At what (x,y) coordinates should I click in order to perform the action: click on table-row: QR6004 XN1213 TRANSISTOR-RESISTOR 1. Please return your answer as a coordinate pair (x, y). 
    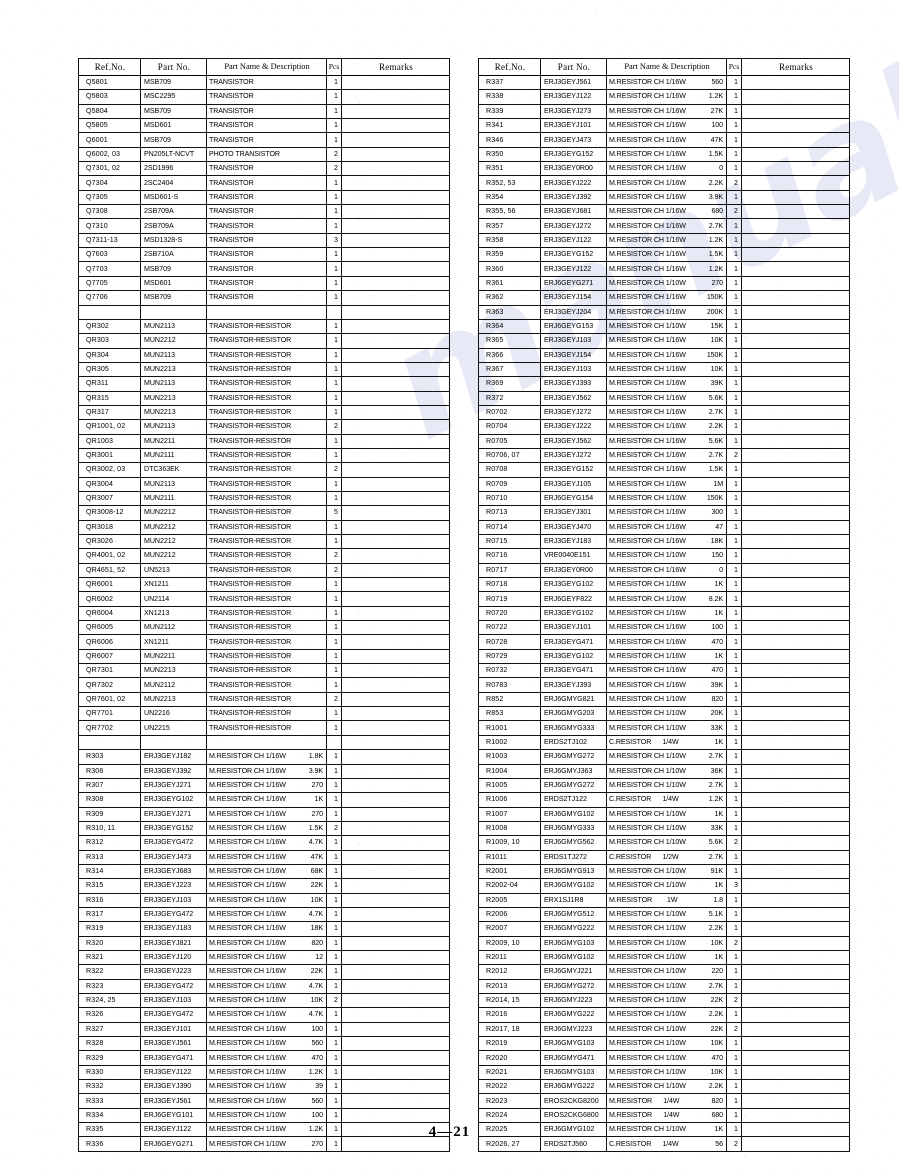
    Looking at the image, I should click on (264, 613).